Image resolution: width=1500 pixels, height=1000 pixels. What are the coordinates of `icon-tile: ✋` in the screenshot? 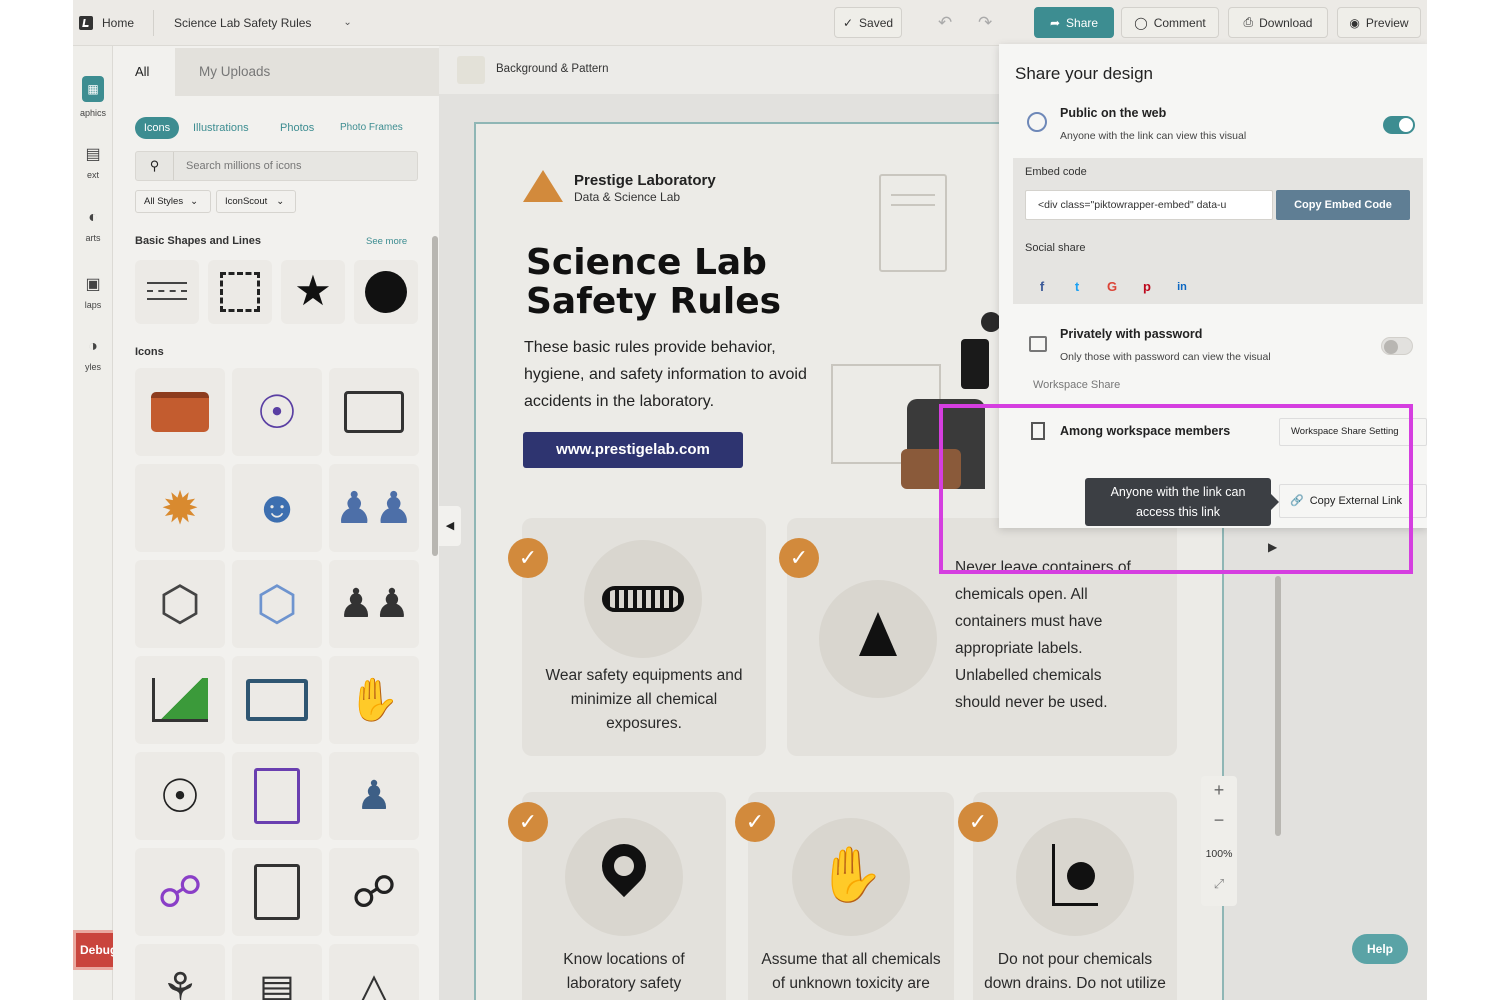 It's located at (374, 700).